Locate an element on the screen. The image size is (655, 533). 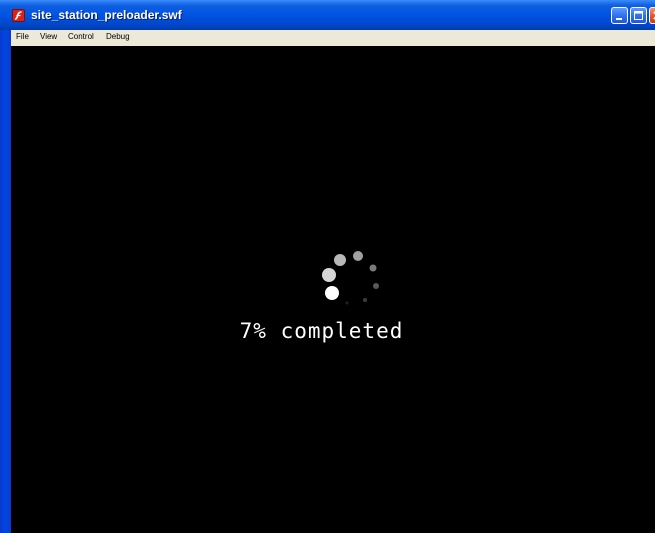
menu-control: Control is located at coordinates (81, 38).